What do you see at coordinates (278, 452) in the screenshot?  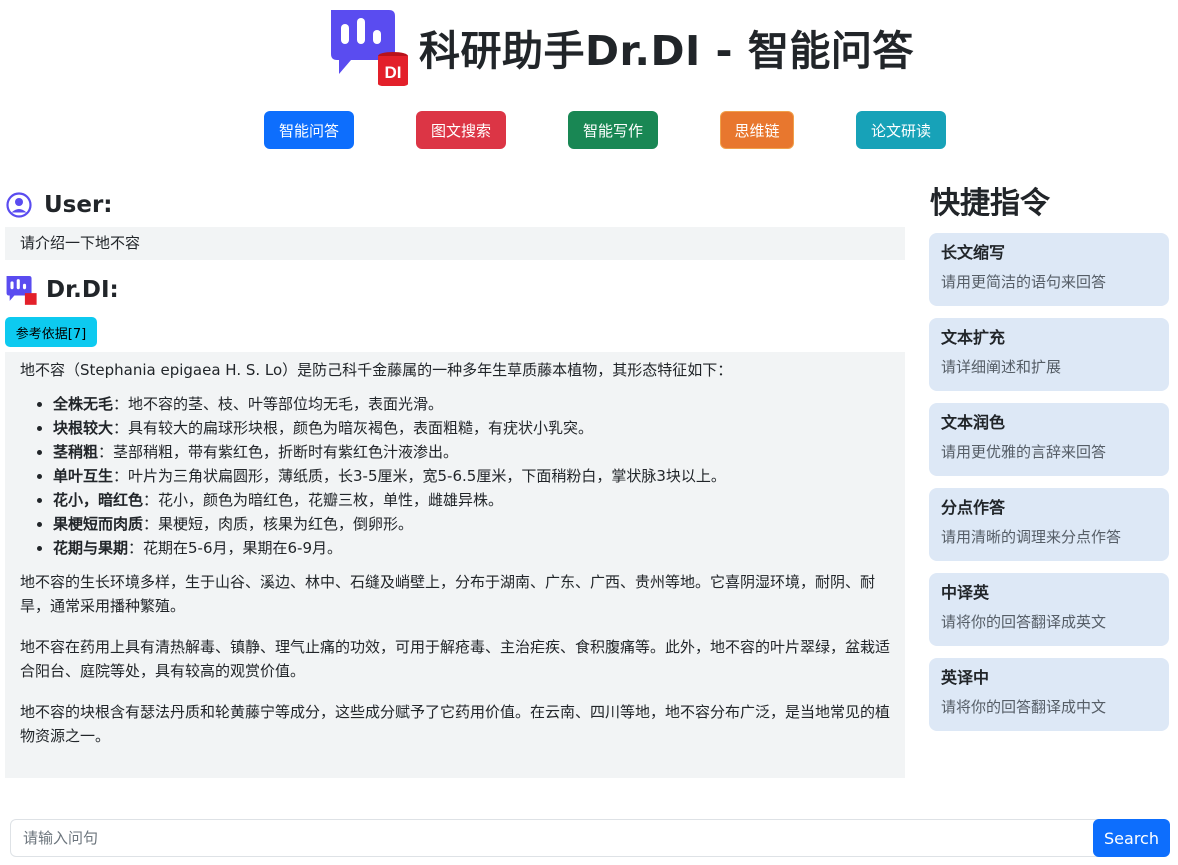 I see `feature-text: ：茎部稍粗，带有紫红色，折断时有紫红色汁液渗出。` at bounding box center [278, 452].